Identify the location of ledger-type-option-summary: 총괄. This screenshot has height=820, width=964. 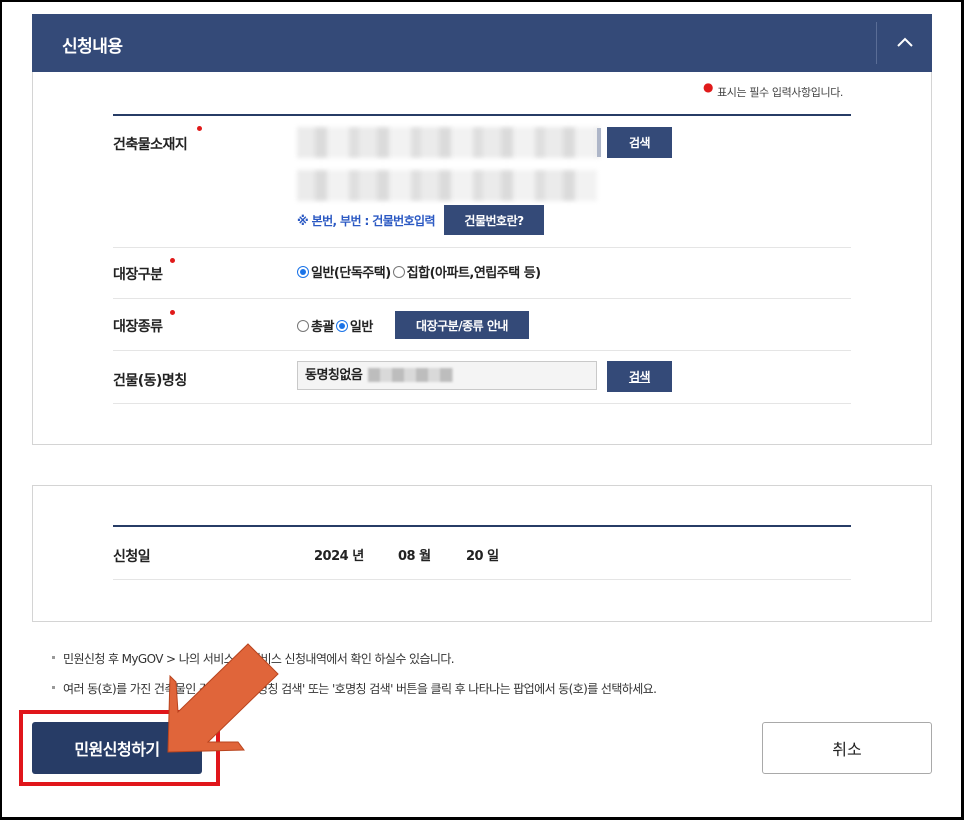
(315, 325).